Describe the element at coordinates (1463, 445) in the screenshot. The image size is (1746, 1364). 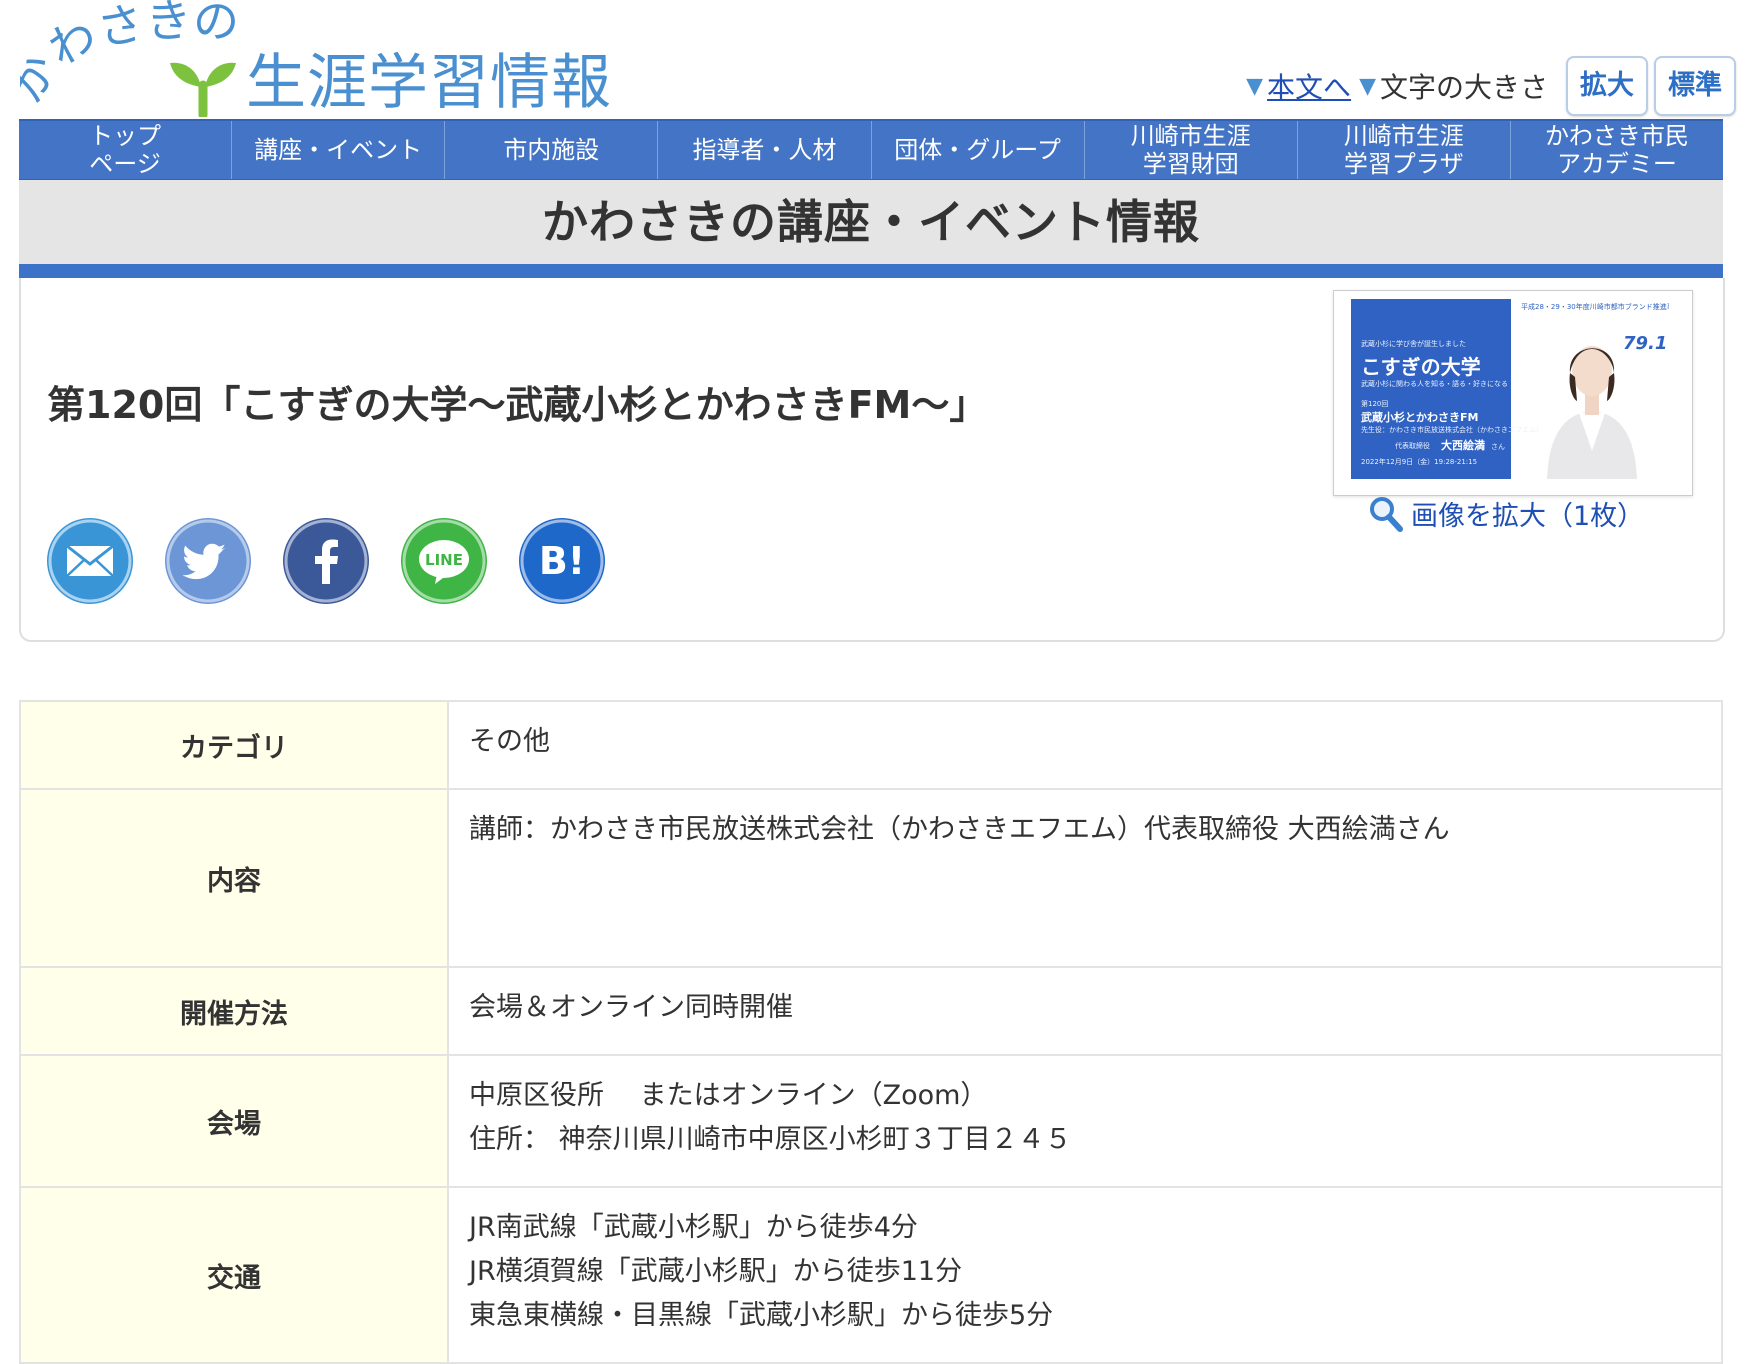
I see `thumb-teacher-name: 大西絵満` at that location.